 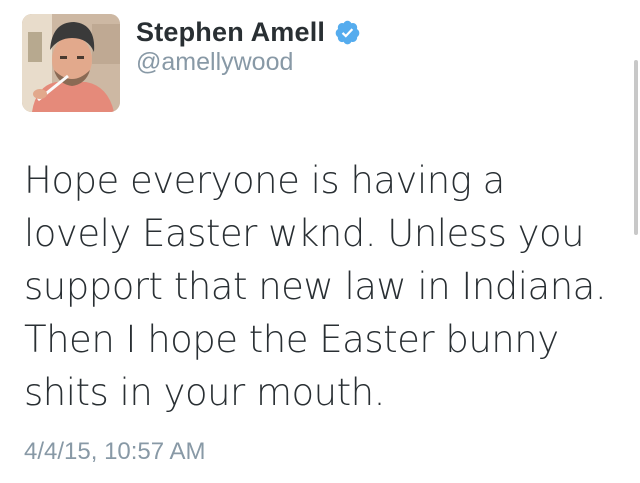 I want to click on name-row: Stephen Amell, so click(x=248, y=32).